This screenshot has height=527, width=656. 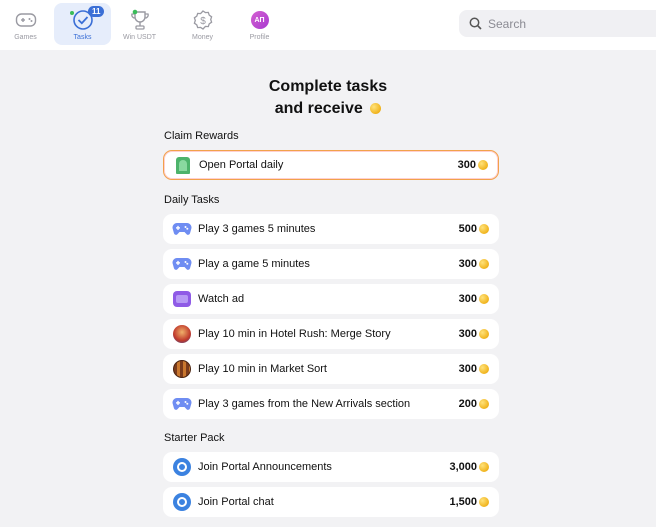 I want to click on notification-dot, so click(x=72, y=13).